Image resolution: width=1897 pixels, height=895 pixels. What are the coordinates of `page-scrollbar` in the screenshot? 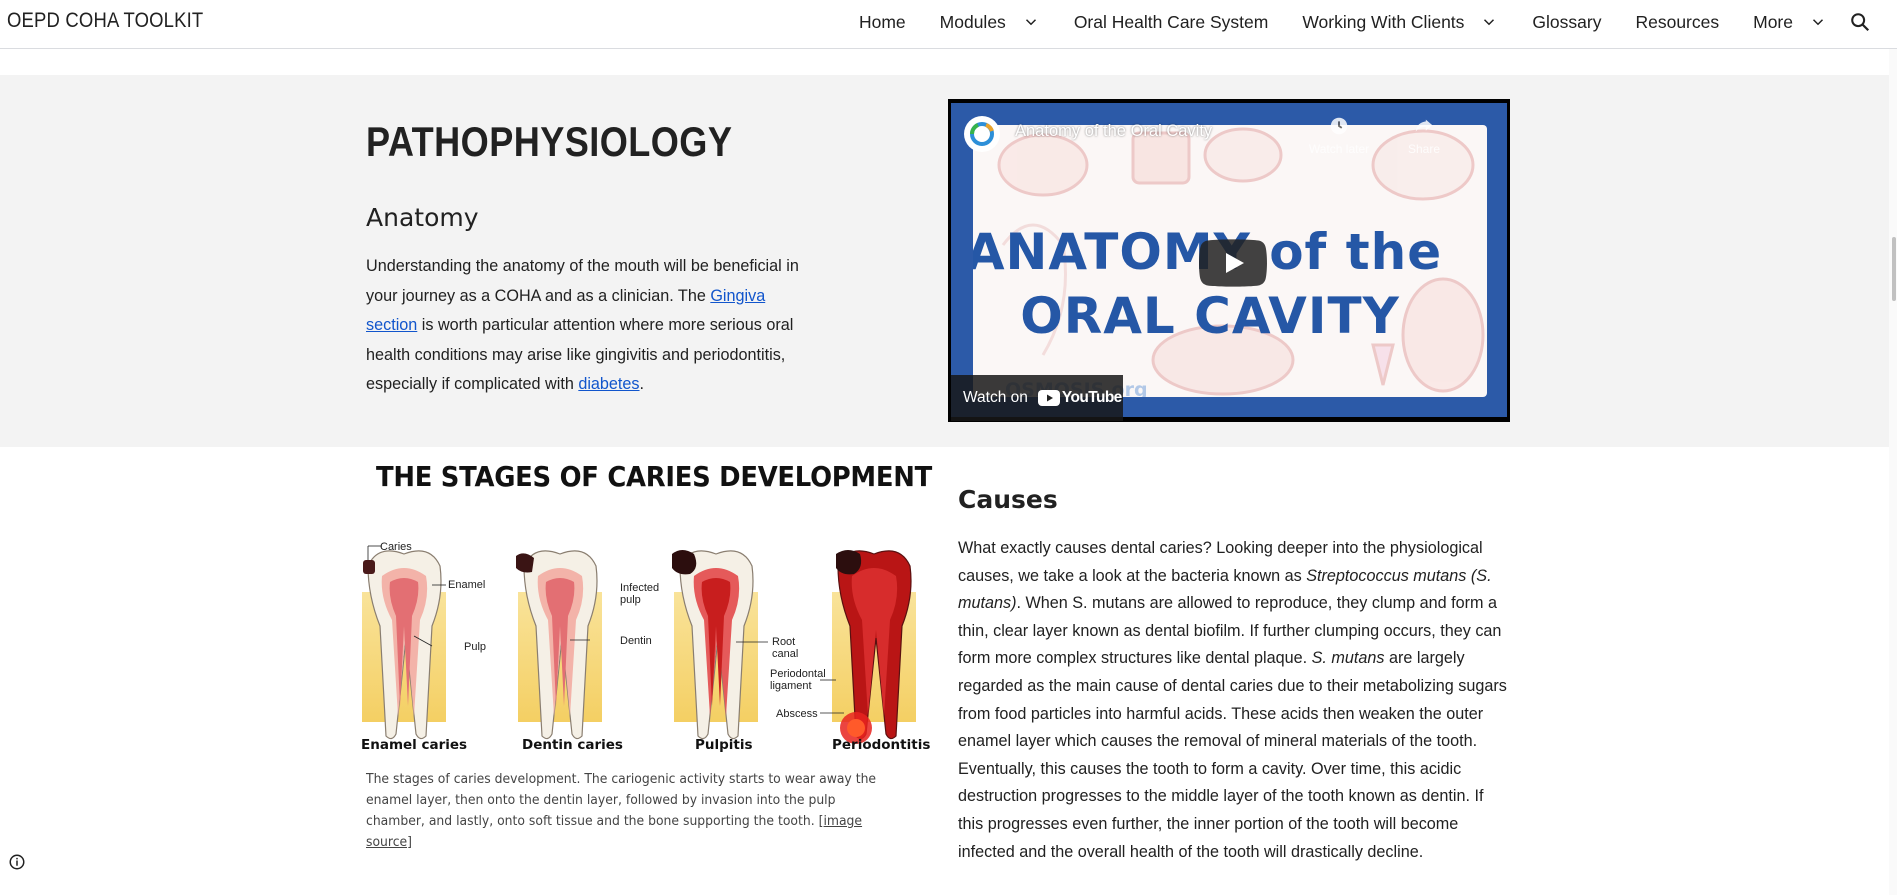 It's located at (1893, 472).